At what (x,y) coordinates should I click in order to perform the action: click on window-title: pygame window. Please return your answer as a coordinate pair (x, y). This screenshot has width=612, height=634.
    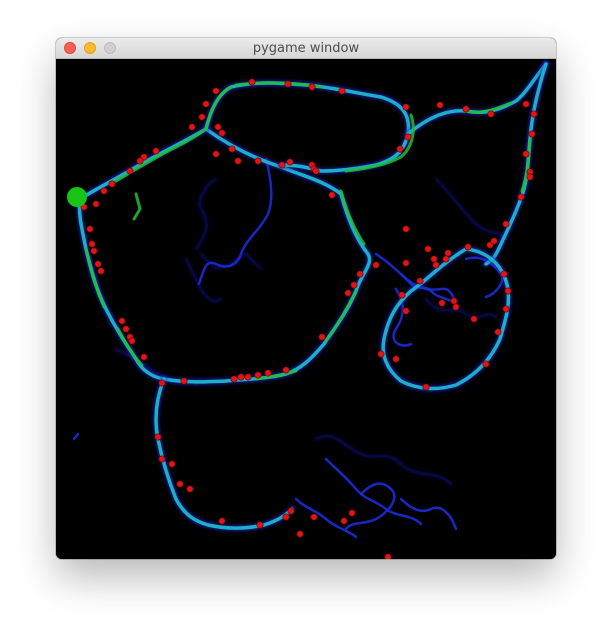
    Looking at the image, I should click on (306, 48).